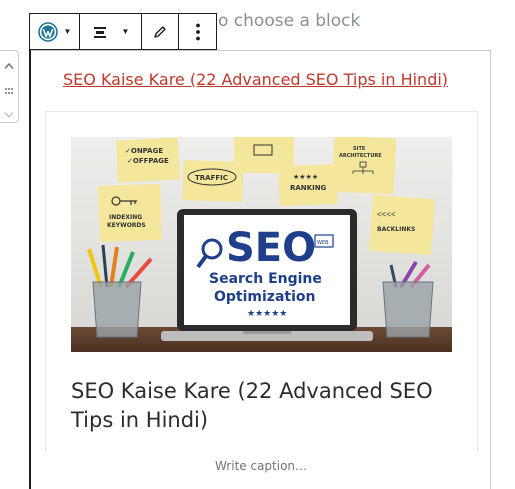 The height and width of the screenshot is (489, 515). Describe the element at coordinates (126, 225) in the screenshot. I see `svg-text: KEYWORDS` at that location.